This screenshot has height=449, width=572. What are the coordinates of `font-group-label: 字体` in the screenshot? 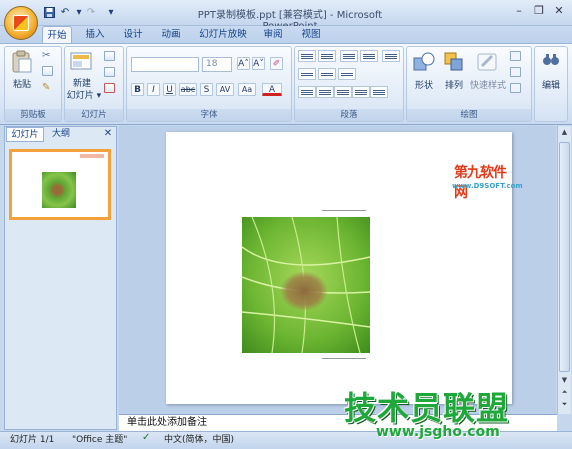 It's located at (209, 115).